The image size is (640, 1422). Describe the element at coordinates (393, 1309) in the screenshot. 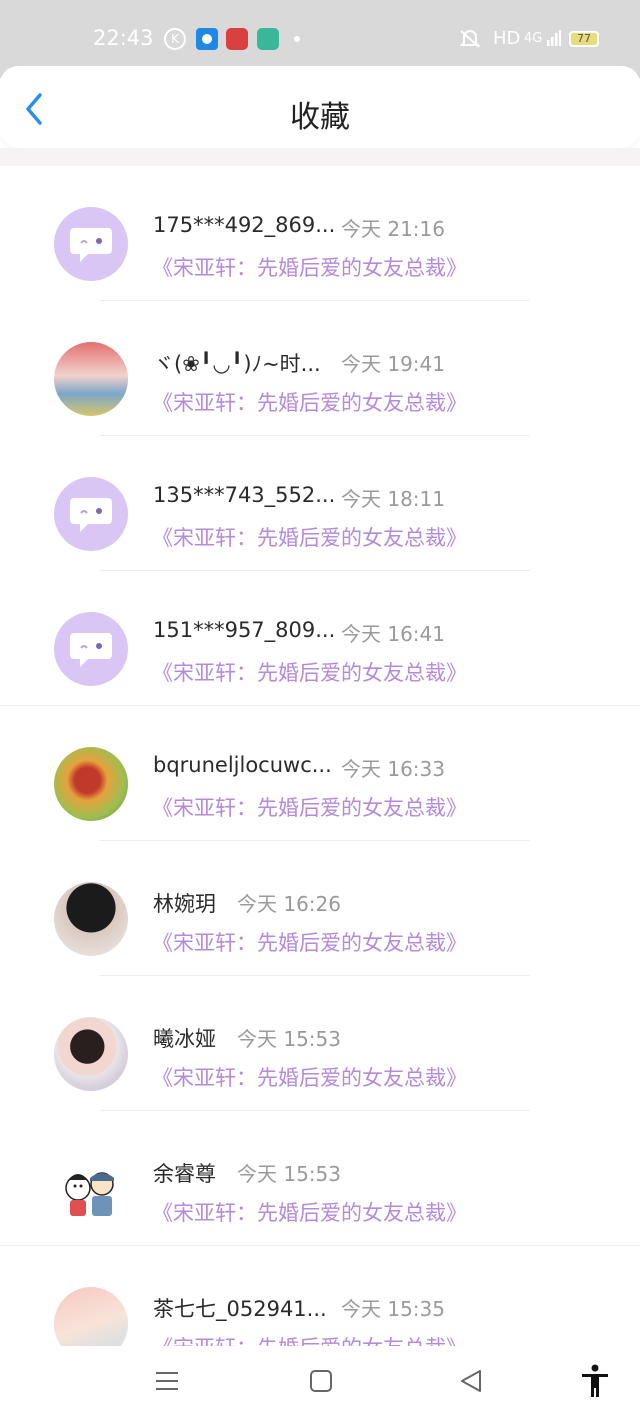

I see `favorite-time: 今天 15:35` at that location.